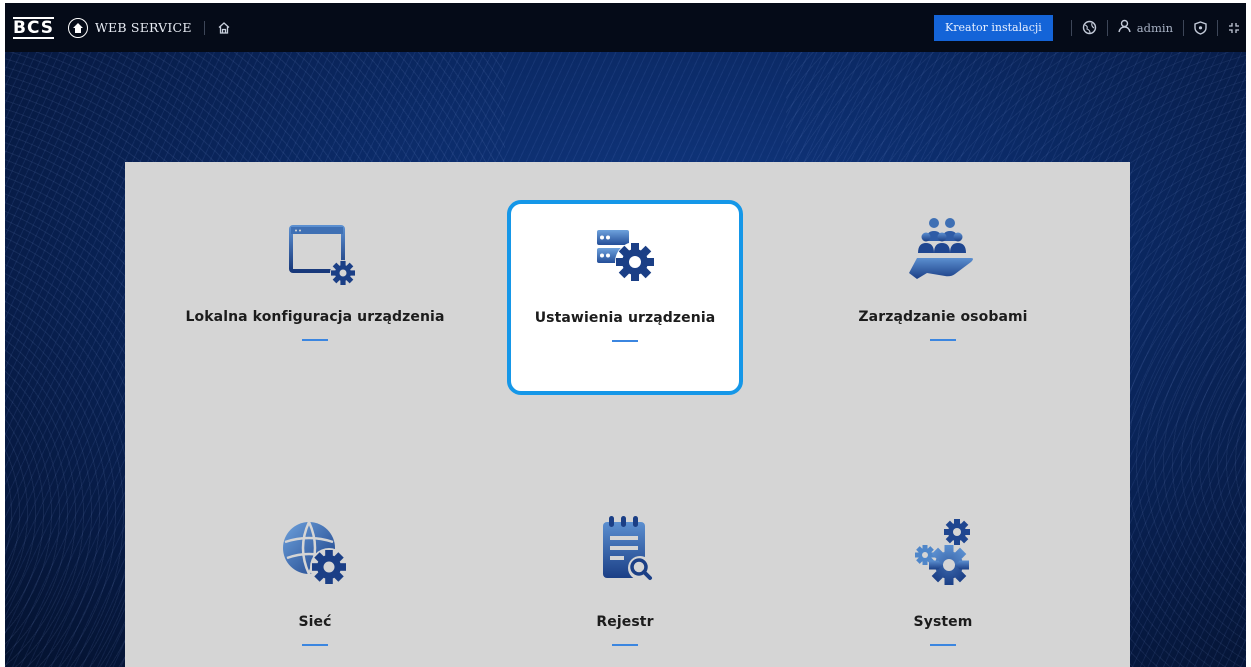  Describe the element at coordinates (943, 552) in the screenshot. I see `system-icon` at that location.